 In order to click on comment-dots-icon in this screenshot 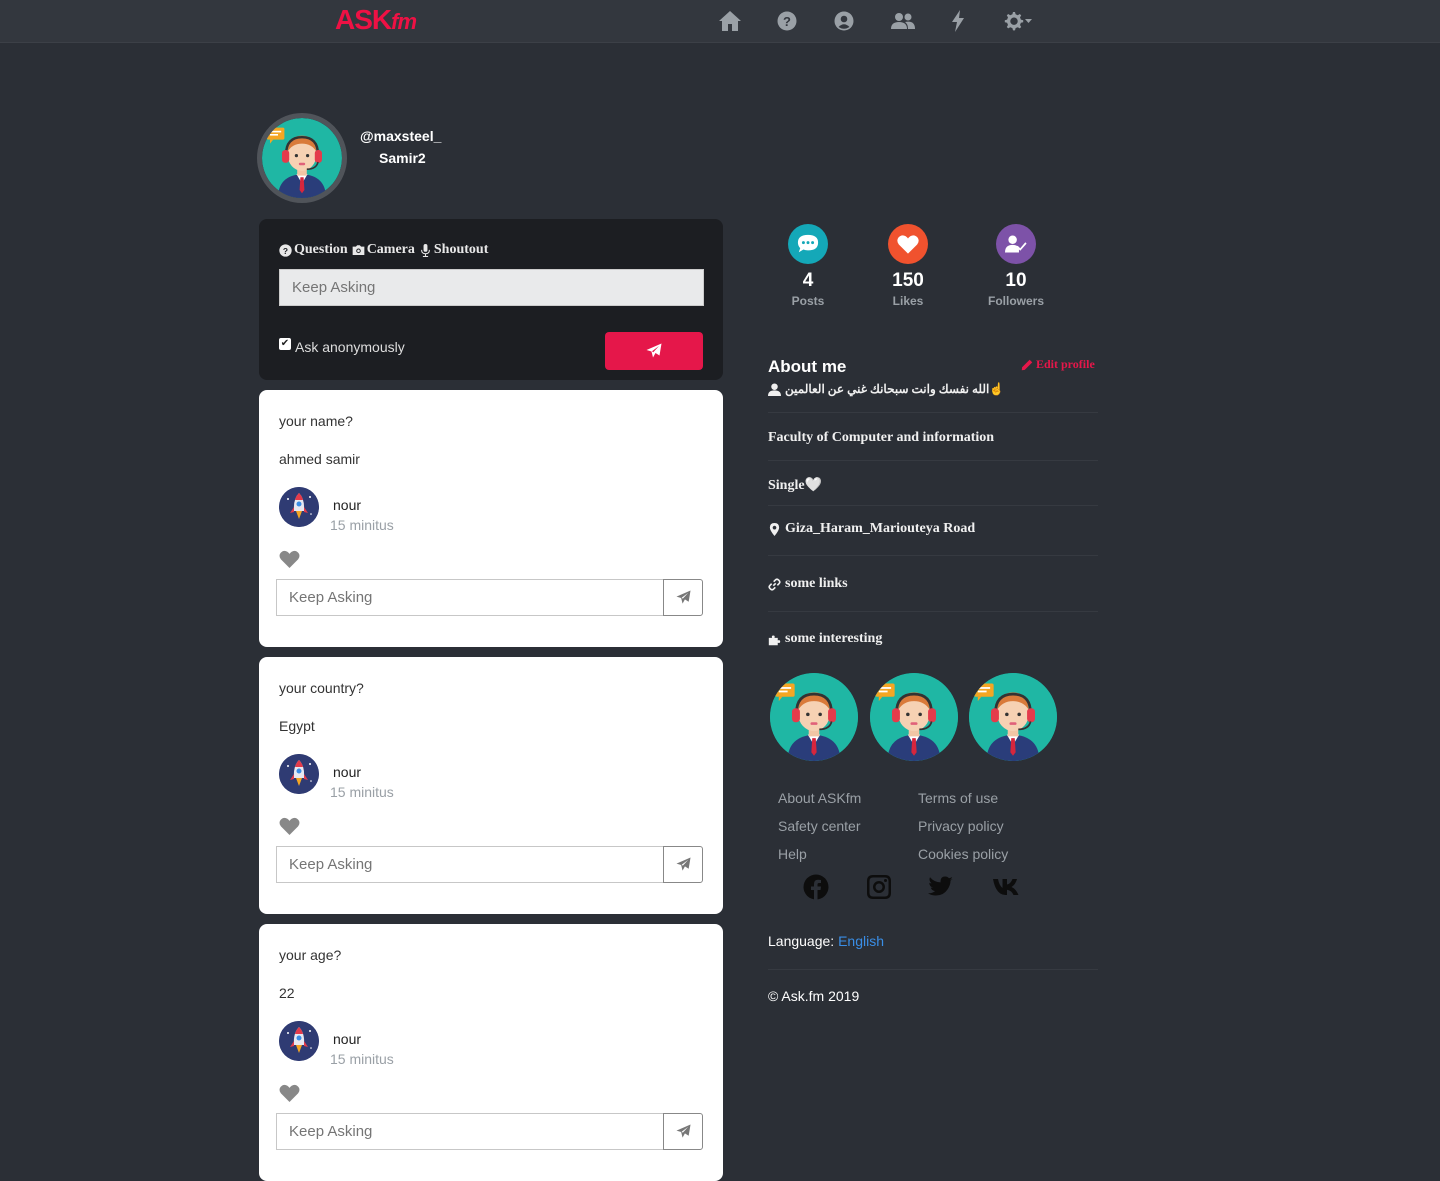, I will do `click(808, 244)`.